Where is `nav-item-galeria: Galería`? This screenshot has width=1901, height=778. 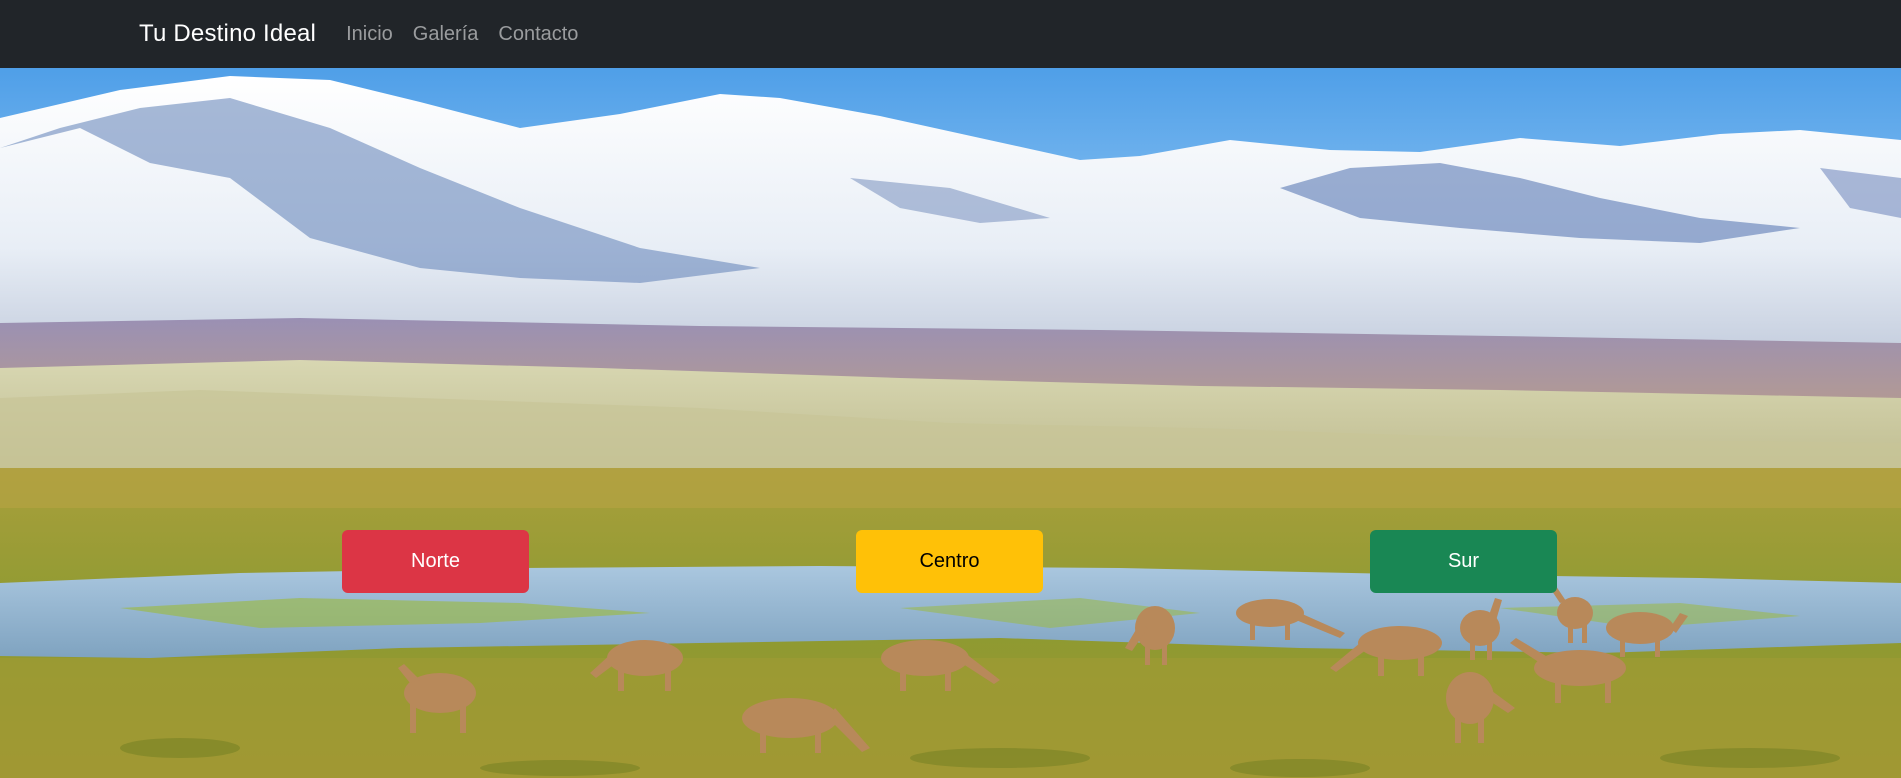
nav-item-galeria: Galería is located at coordinates (446, 34).